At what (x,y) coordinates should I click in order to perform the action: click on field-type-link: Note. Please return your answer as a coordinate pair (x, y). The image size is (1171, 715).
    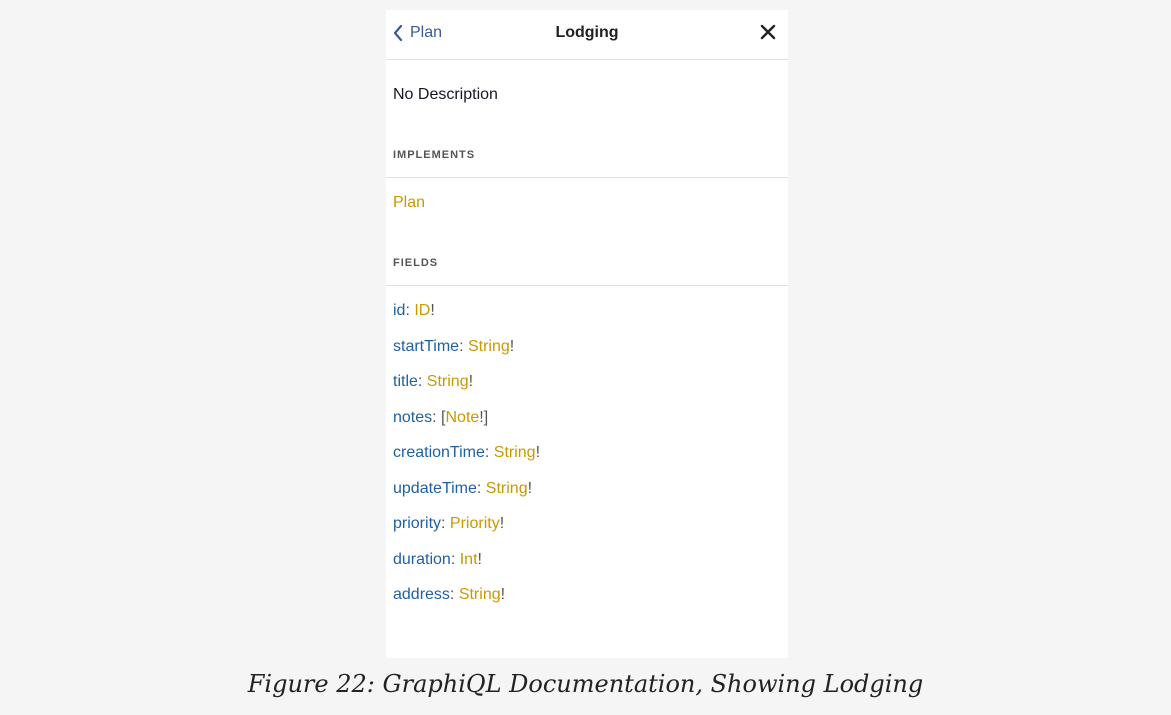
    Looking at the image, I should click on (462, 417).